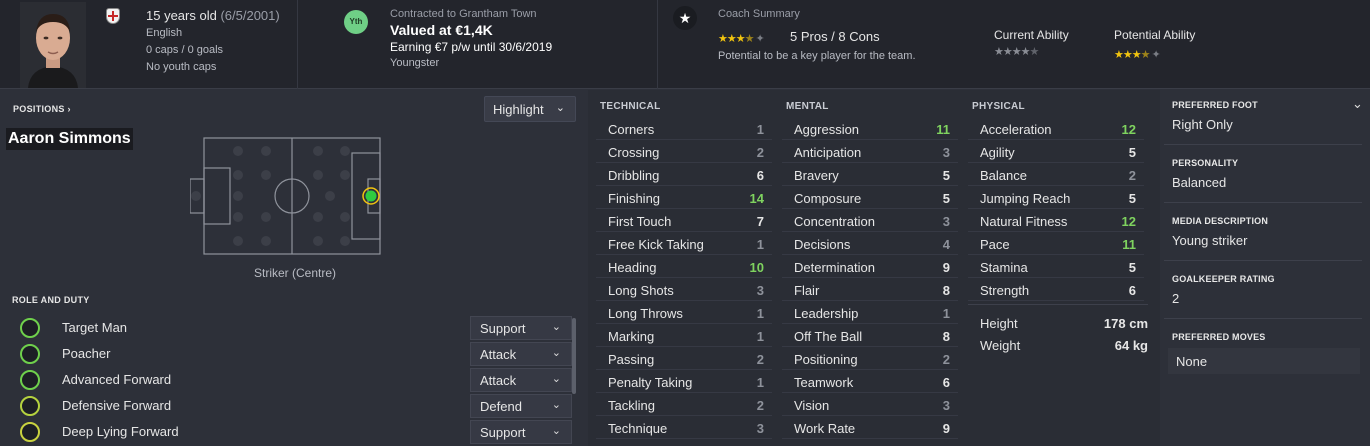  I want to click on attribute-row: First Touch 7, so click(684, 221).